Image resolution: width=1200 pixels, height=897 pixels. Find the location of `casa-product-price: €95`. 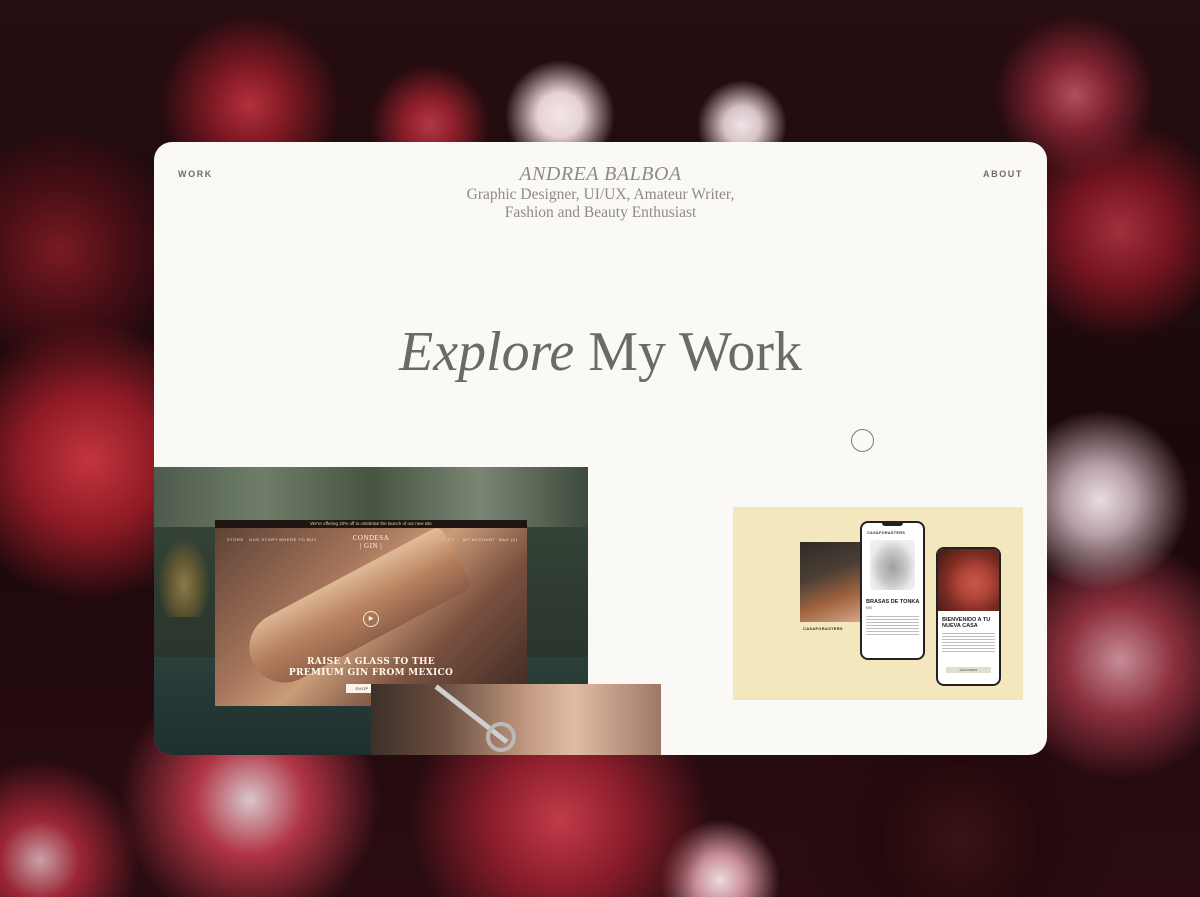

casa-product-price: €95 is located at coordinates (869, 608).